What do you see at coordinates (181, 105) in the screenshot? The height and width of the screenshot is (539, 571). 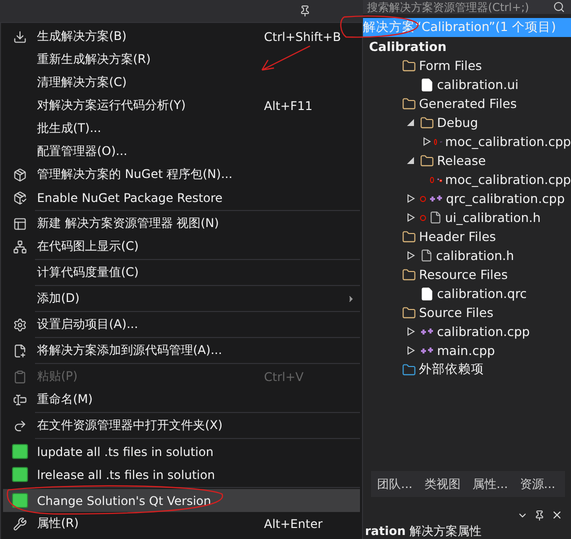 I see `menu-item: 对解决方案运行代码分析(Y) Alt+F11` at bounding box center [181, 105].